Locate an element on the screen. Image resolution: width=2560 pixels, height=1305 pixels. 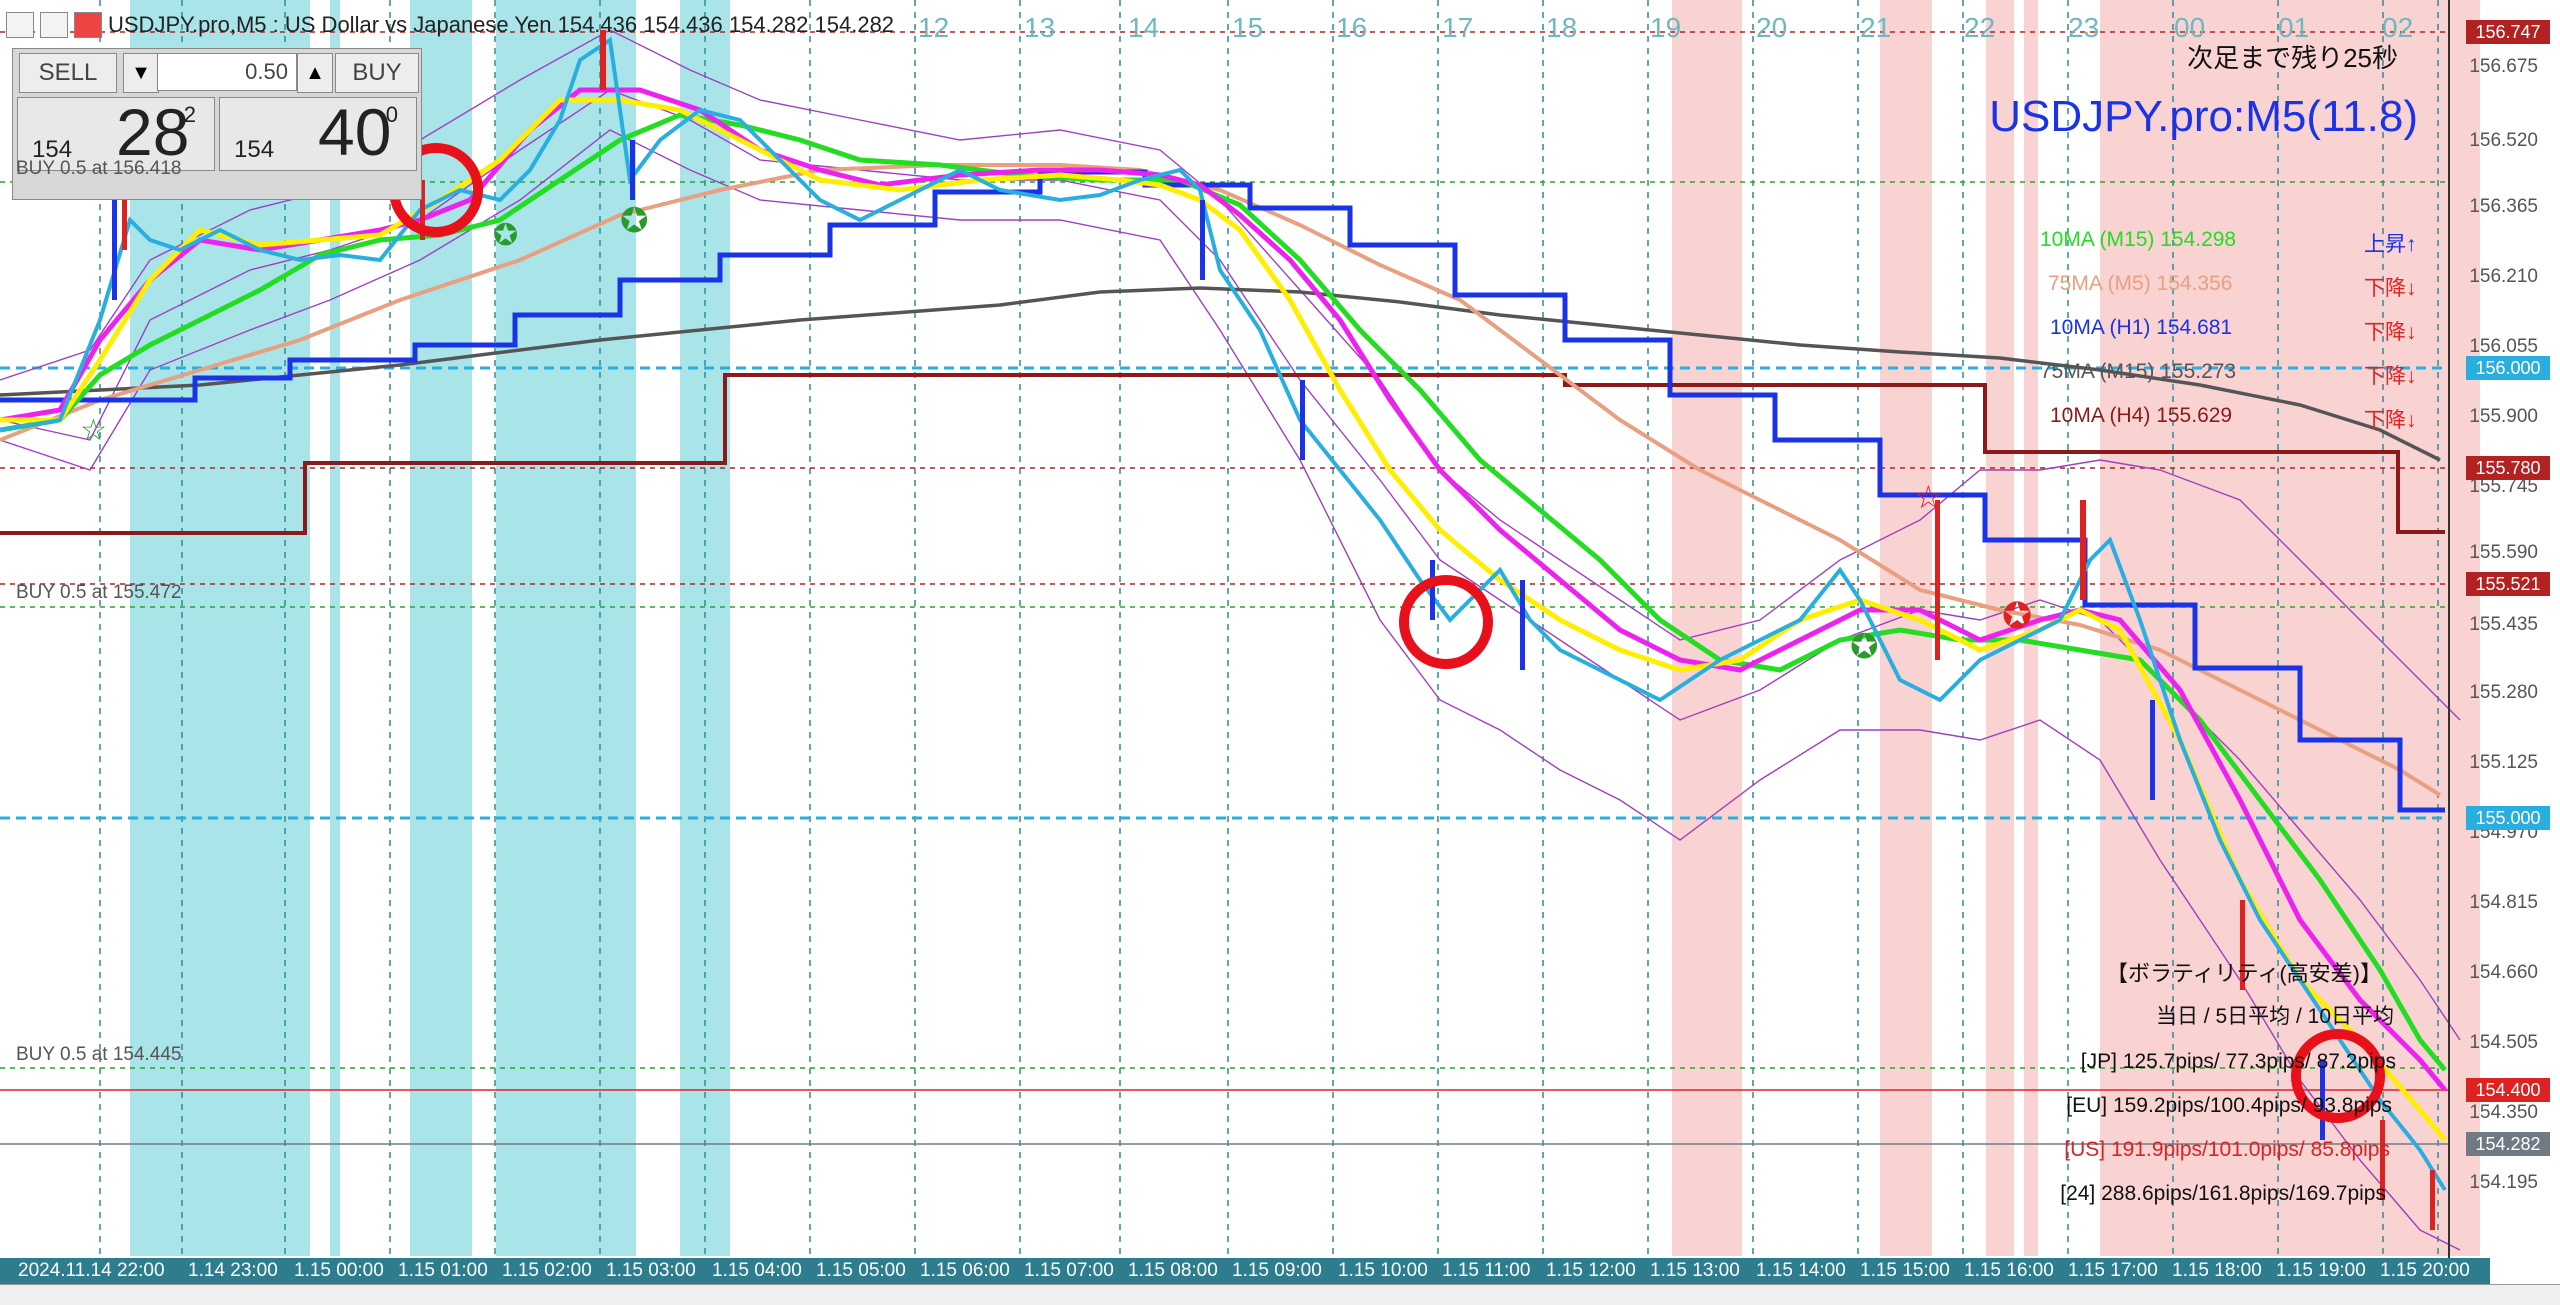
price-tick: 155.435 is located at coordinates (2503, 624).